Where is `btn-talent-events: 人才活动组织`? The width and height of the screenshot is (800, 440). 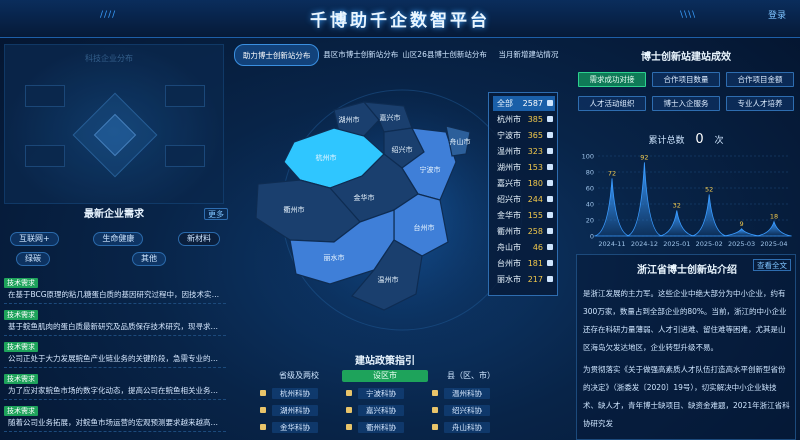 btn-talent-events: 人才活动组织 is located at coordinates (612, 103).